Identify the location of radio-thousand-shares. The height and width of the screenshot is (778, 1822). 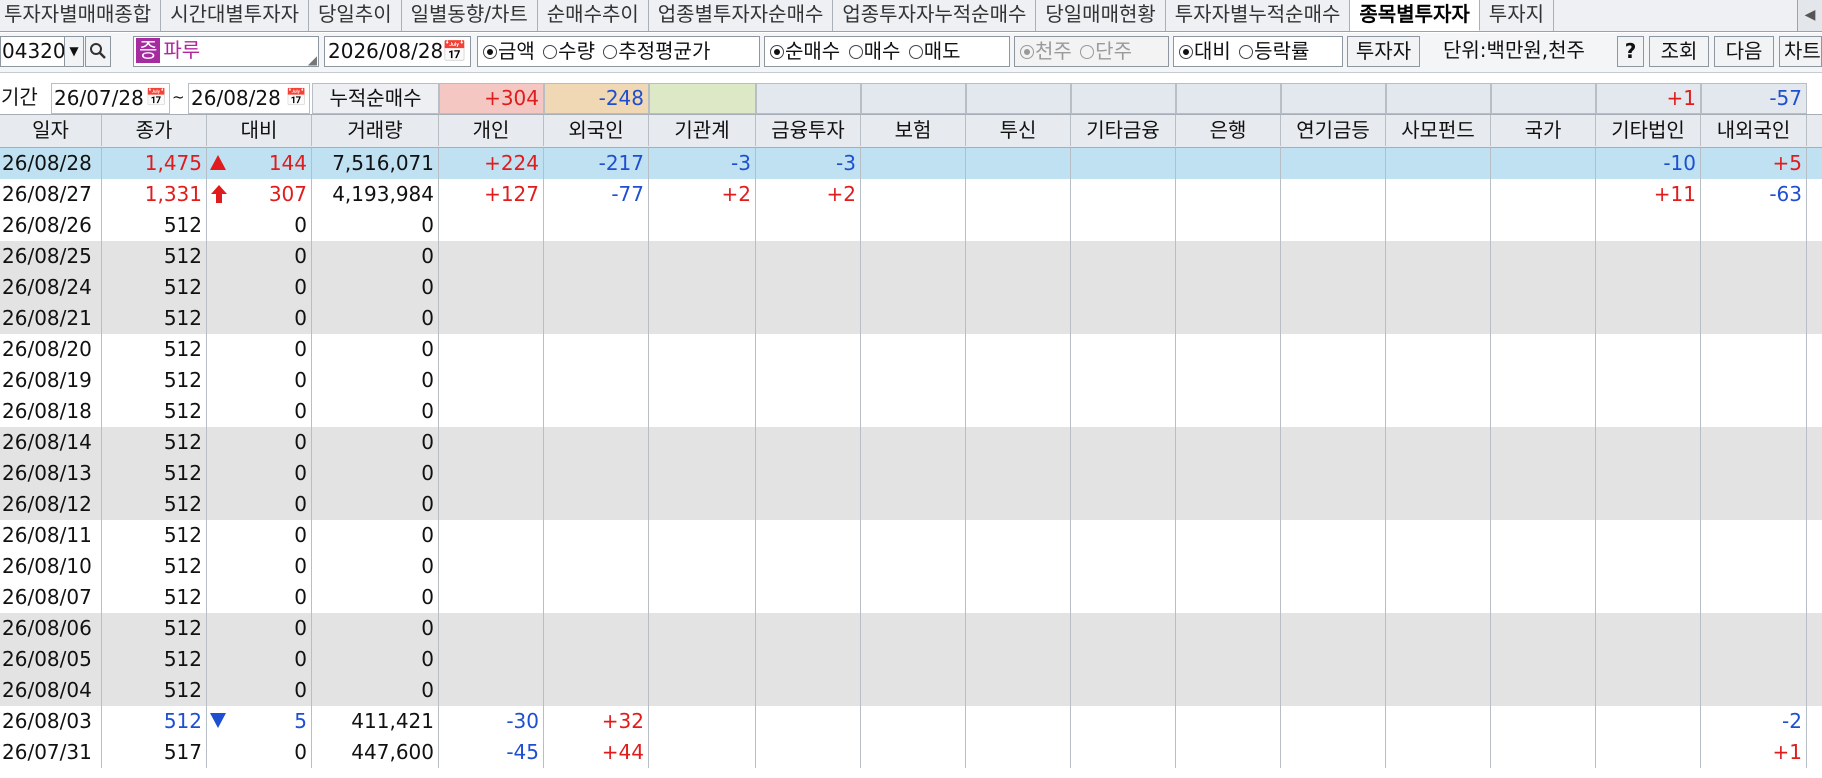
(1027, 52).